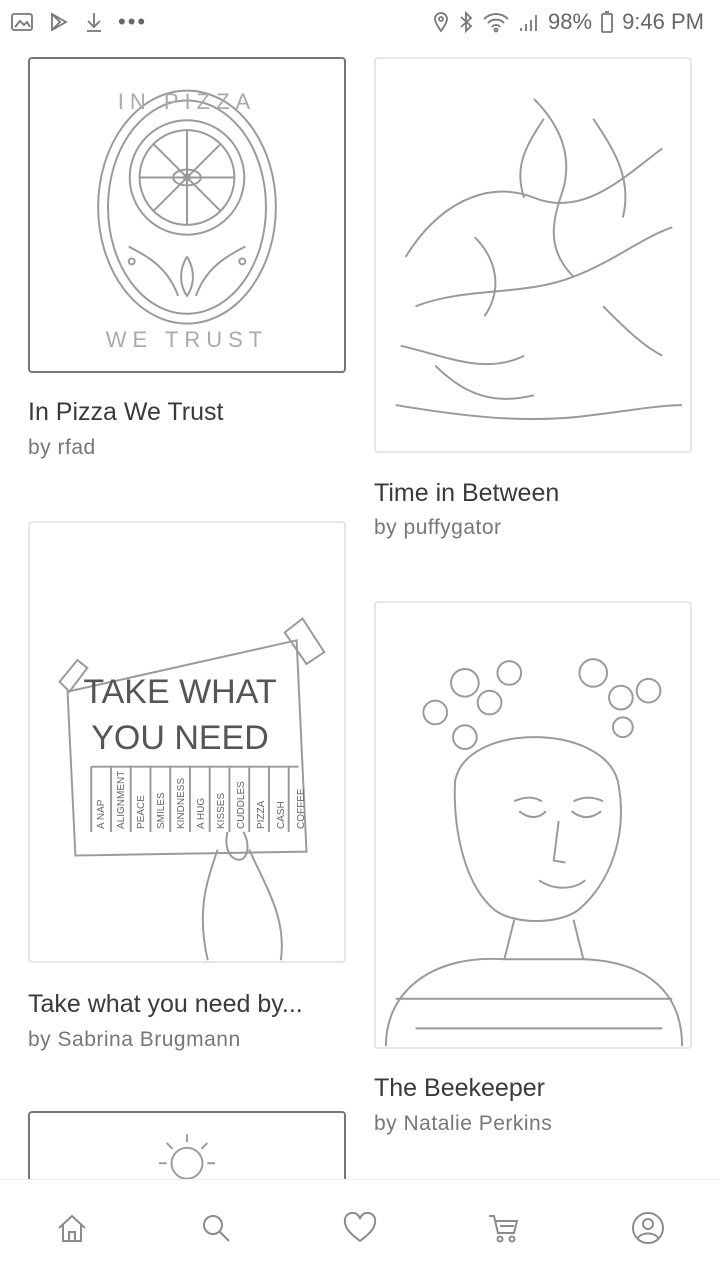  What do you see at coordinates (125, 412) in the screenshot?
I see `artwork-title: In Pizza We Trust` at bounding box center [125, 412].